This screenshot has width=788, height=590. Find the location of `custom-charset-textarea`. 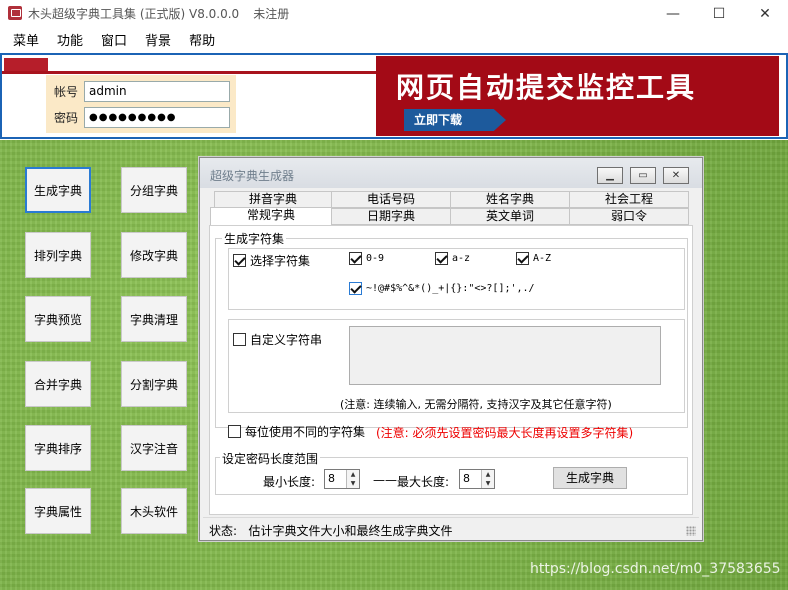

custom-charset-textarea is located at coordinates (505, 355).